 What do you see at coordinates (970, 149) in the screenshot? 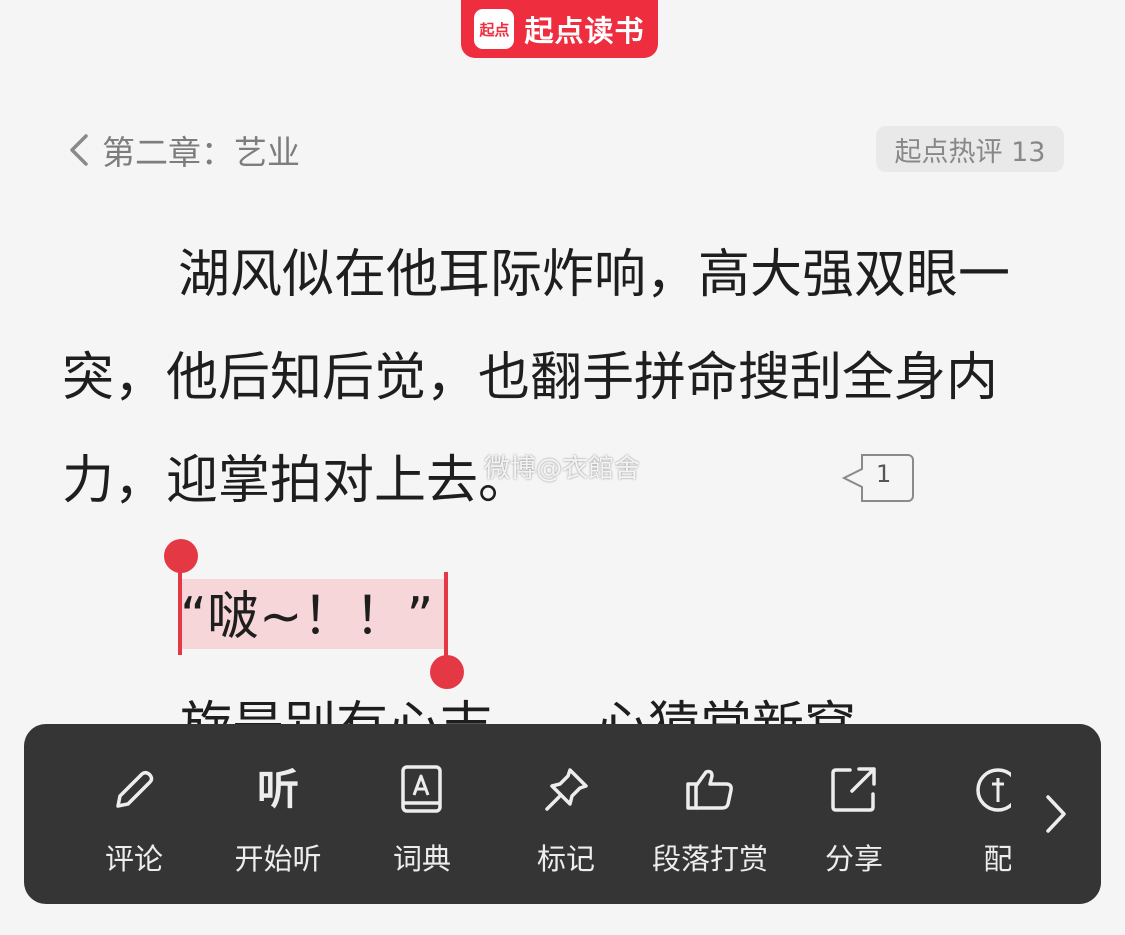
I see `hot-comments-button: 起点热评 13` at bounding box center [970, 149].